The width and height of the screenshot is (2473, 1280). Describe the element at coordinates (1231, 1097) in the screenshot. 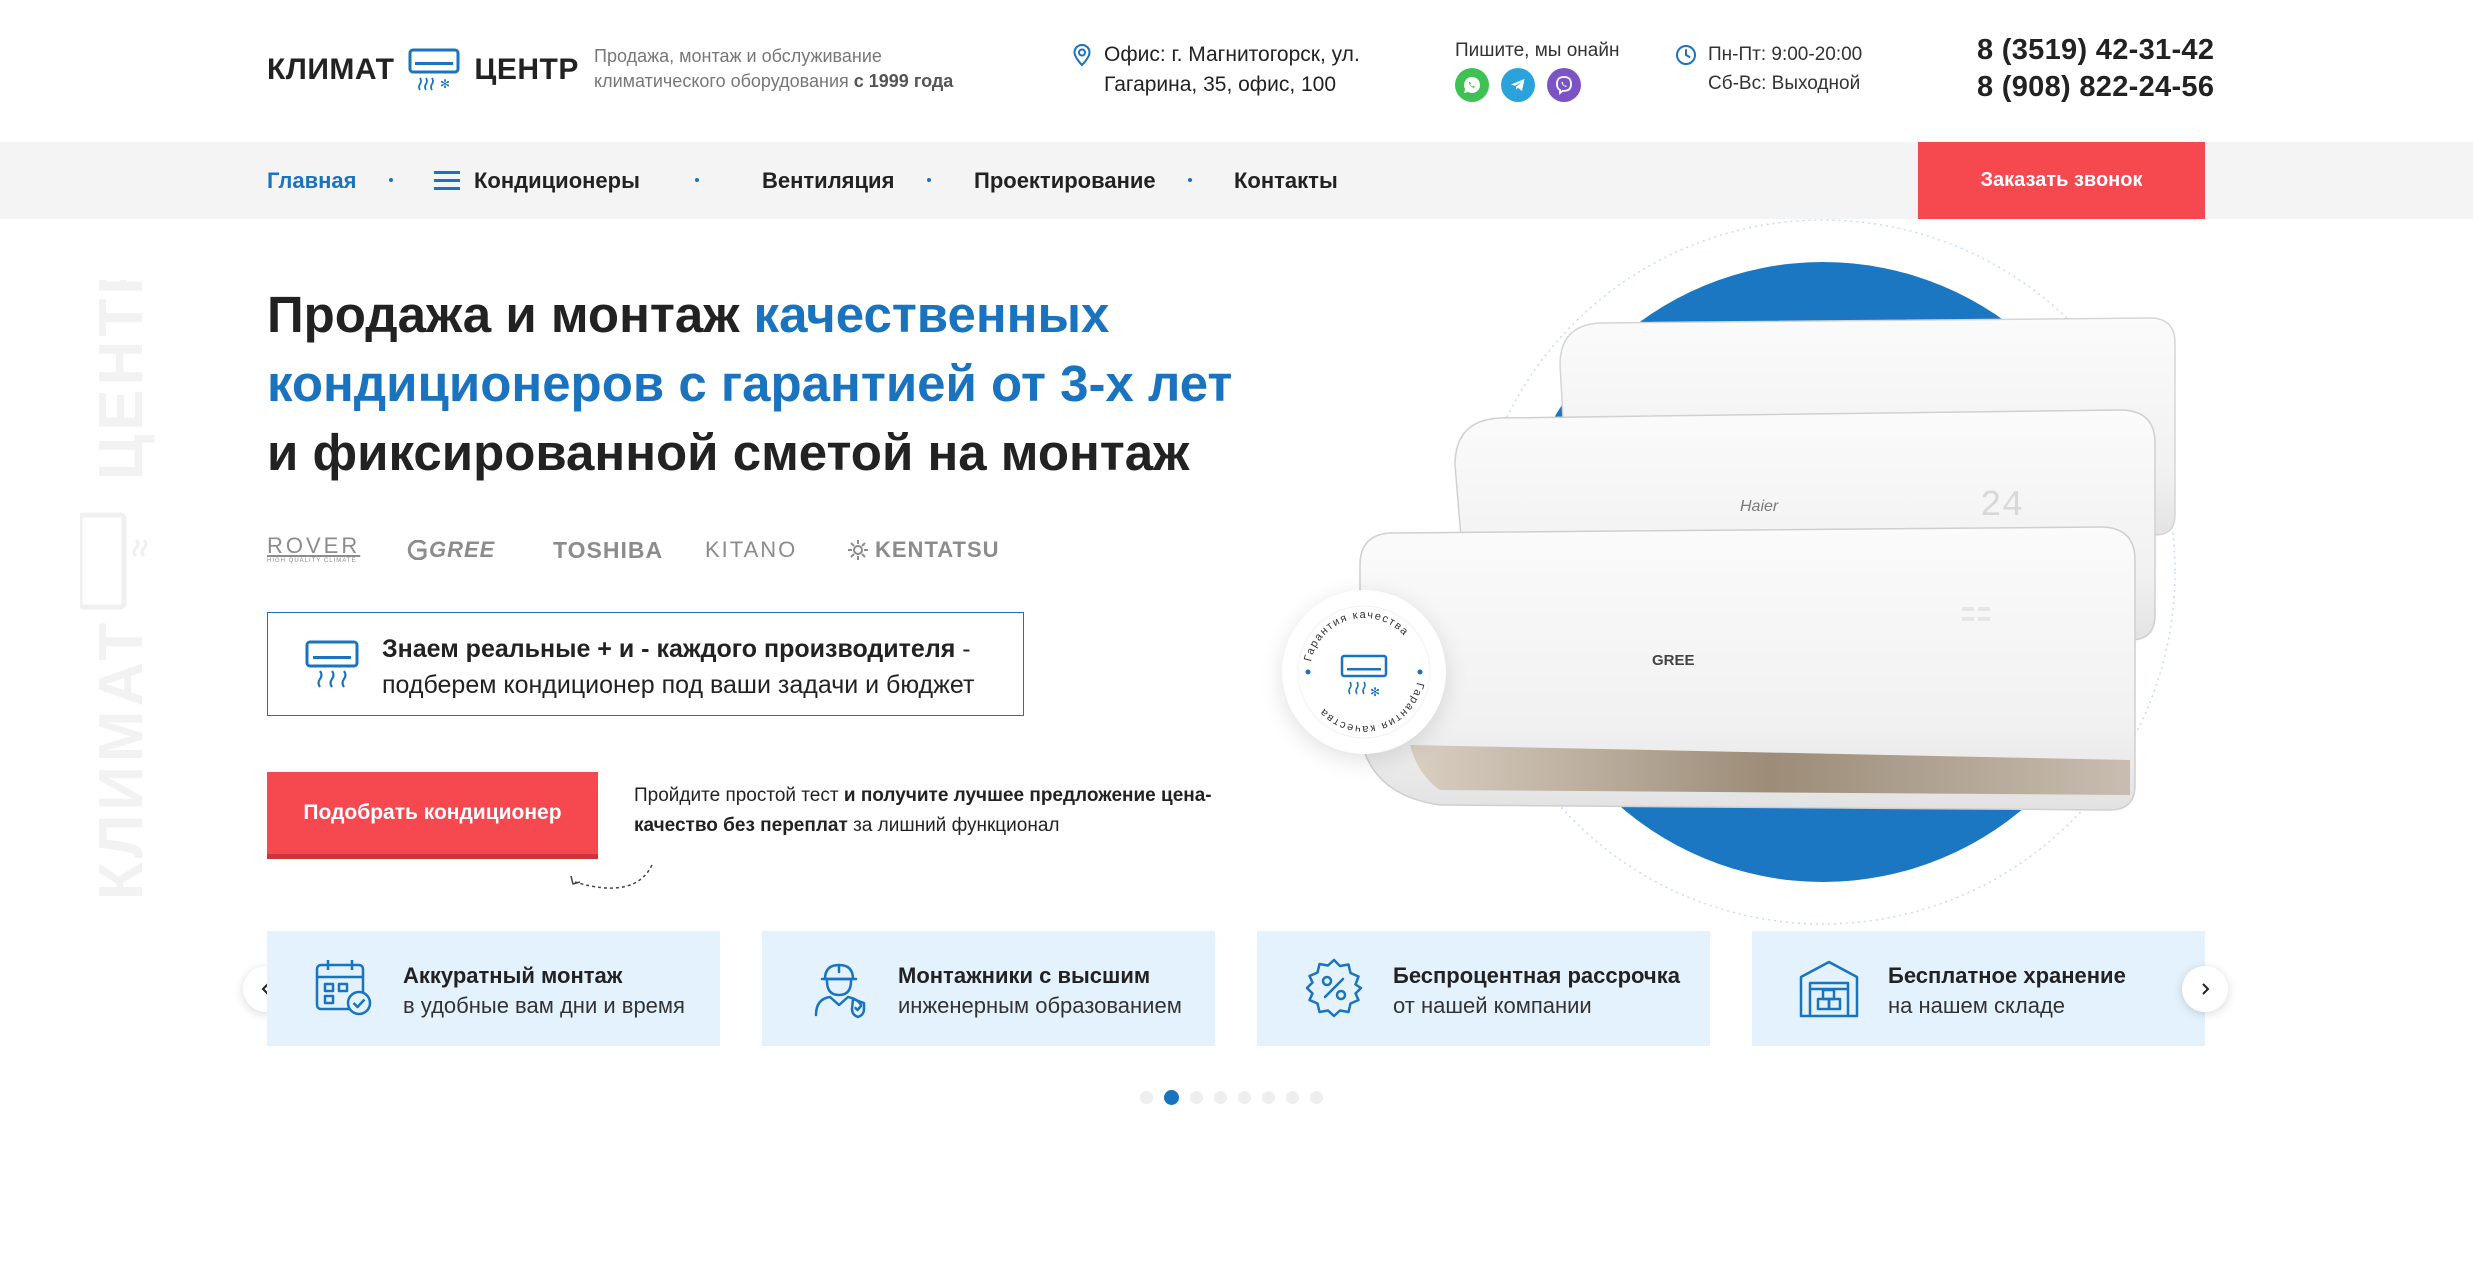

I see `slider-pagination` at that location.